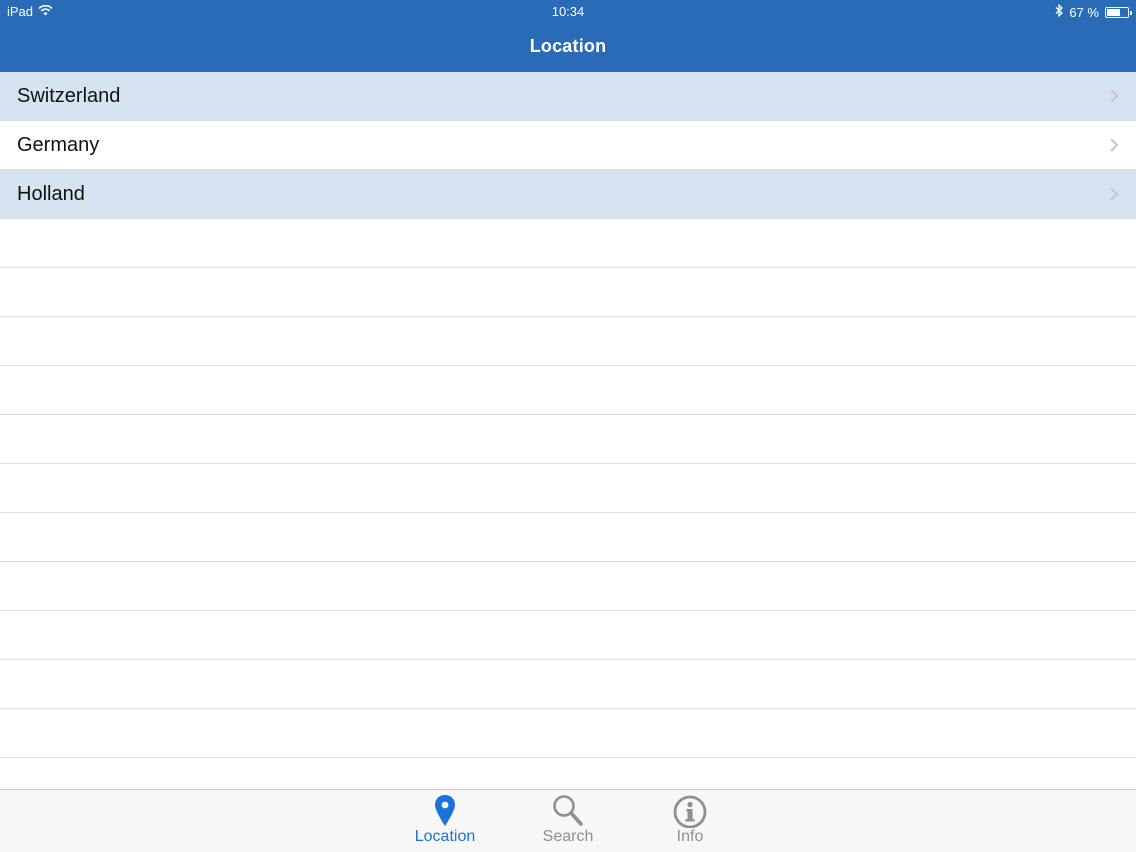 The width and height of the screenshot is (1136, 852). What do you see at coordinates (1118, 12) in the screenshot?
I see `battery-icon` at bounding box center [1118, 12].